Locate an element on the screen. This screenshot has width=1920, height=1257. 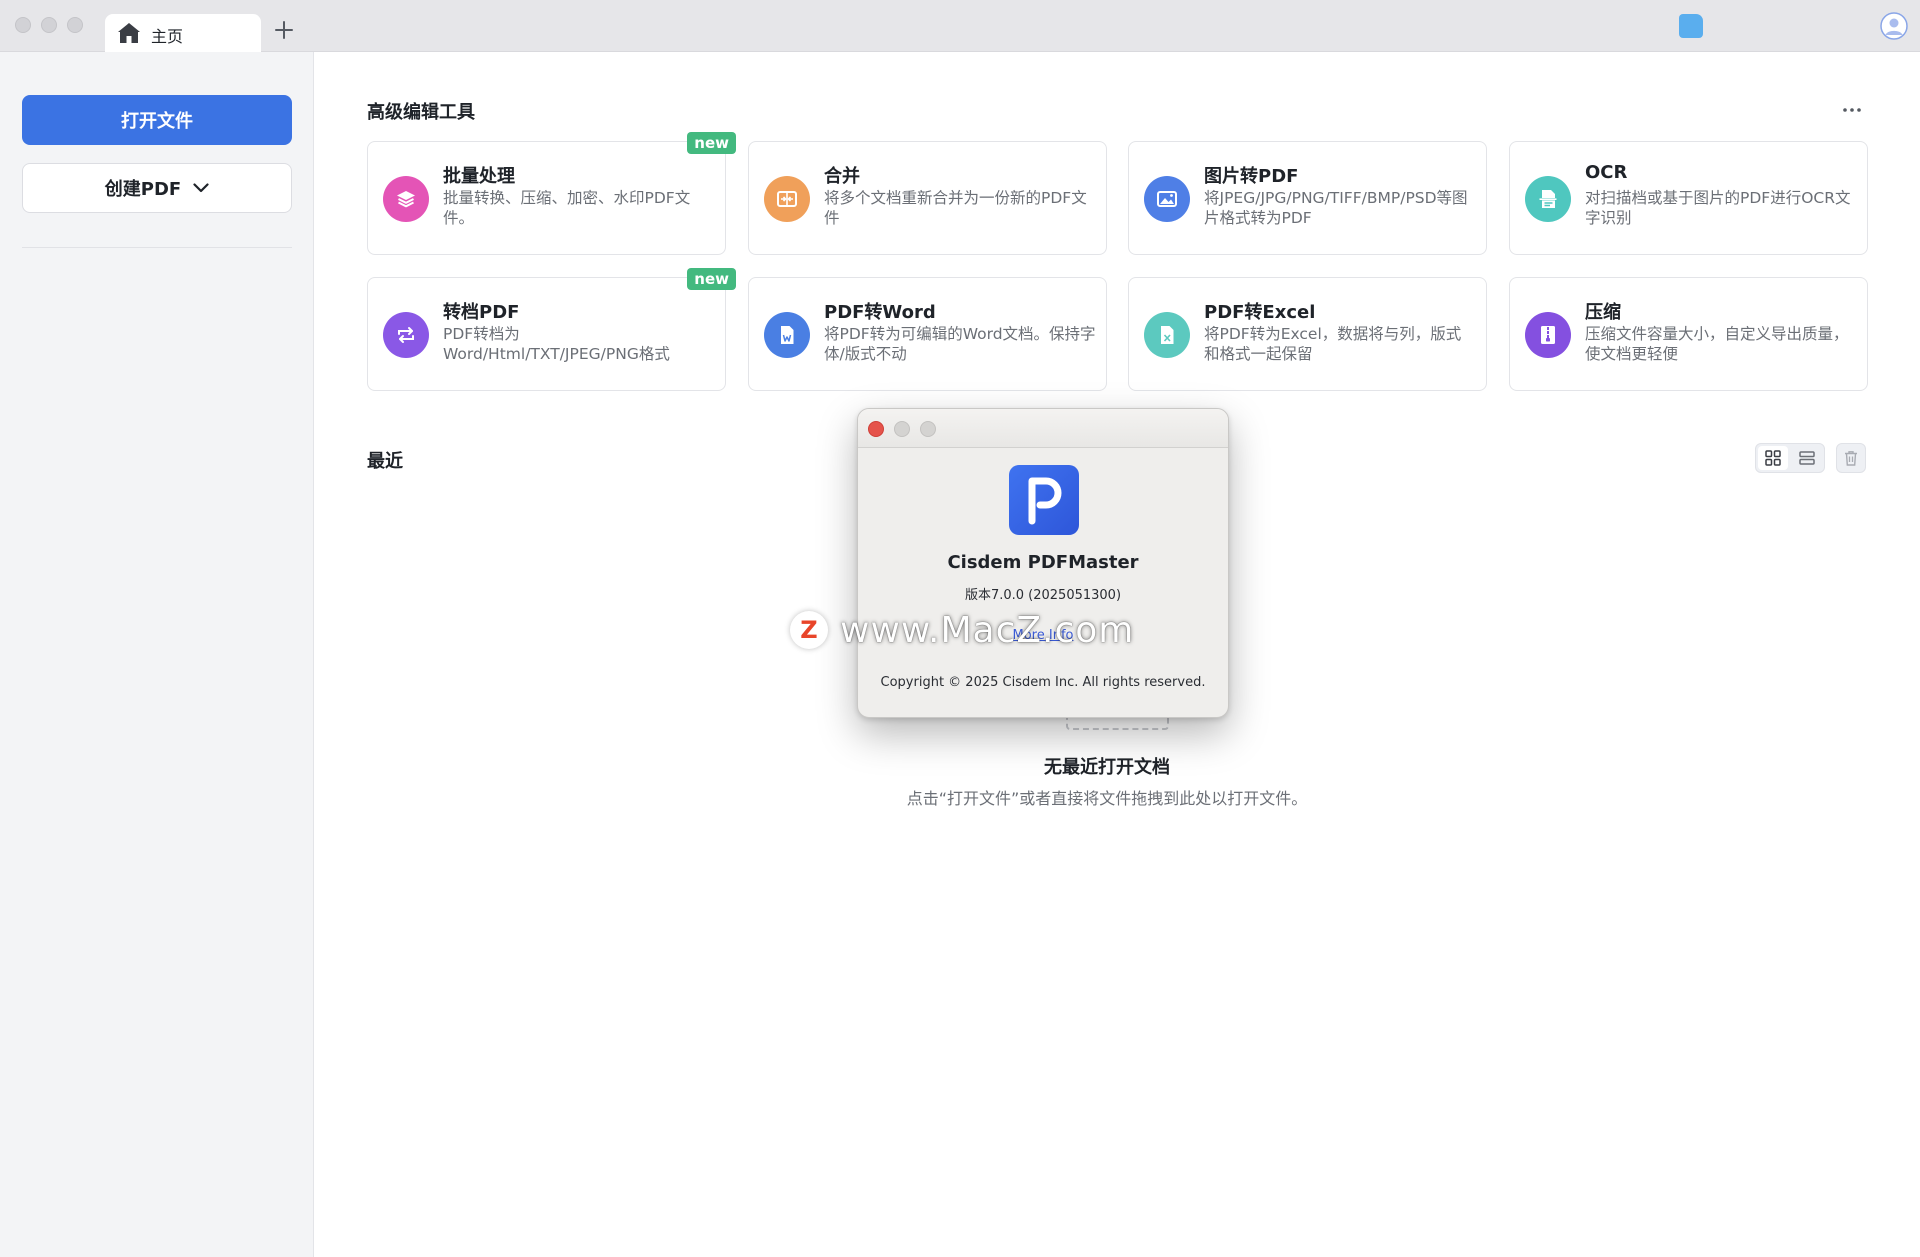
trash-icon is located at coordinates (1851, 458).